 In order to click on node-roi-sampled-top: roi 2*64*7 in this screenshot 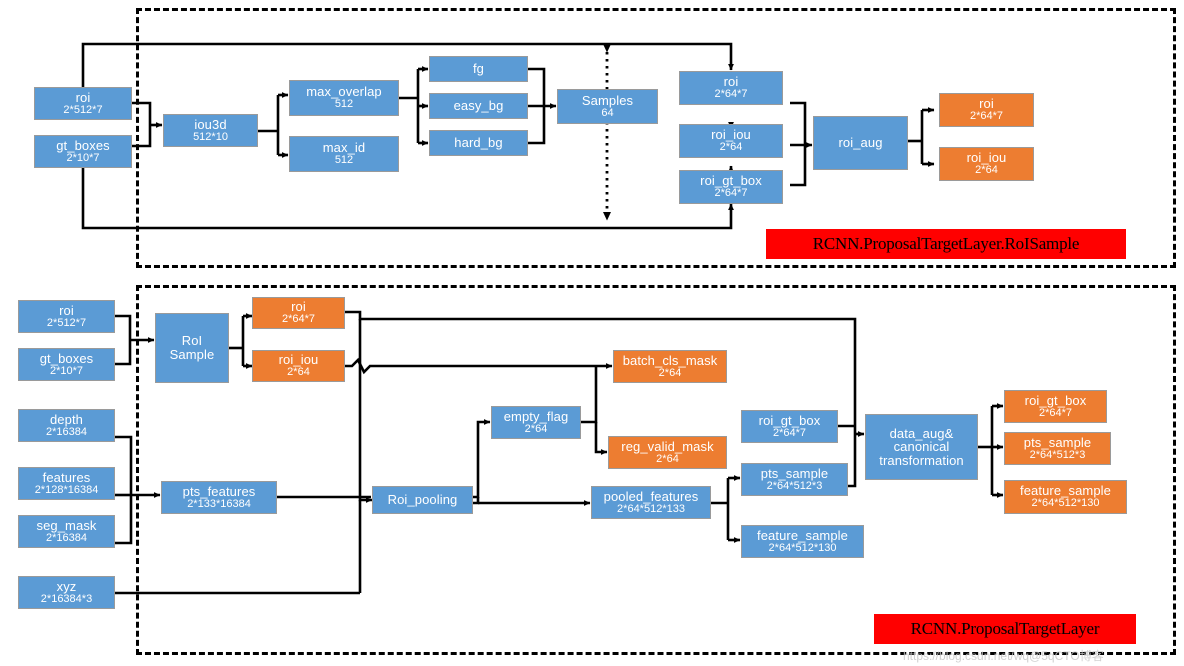, I will do `click(731, 88)`.